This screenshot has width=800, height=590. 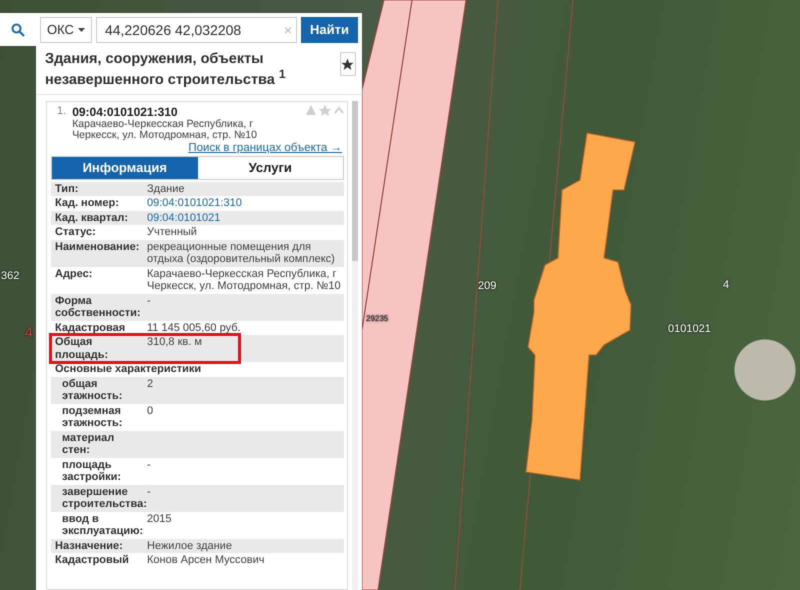 What do you see at coordinates (89, 546) in the screenshot?
I see `field-label: Назначение:` at bounding box center [89, 546].